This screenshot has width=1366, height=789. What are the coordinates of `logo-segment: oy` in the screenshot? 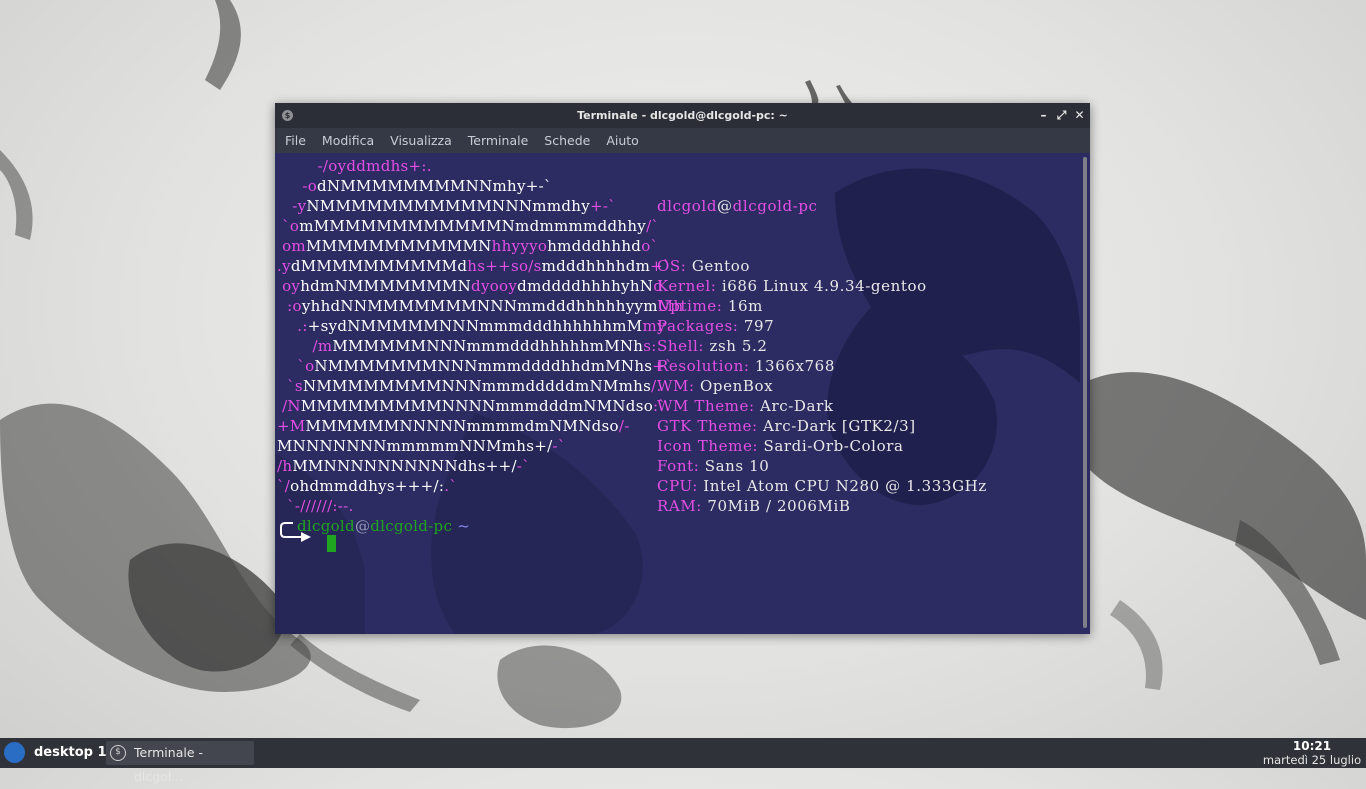 It's located at (289, 286).